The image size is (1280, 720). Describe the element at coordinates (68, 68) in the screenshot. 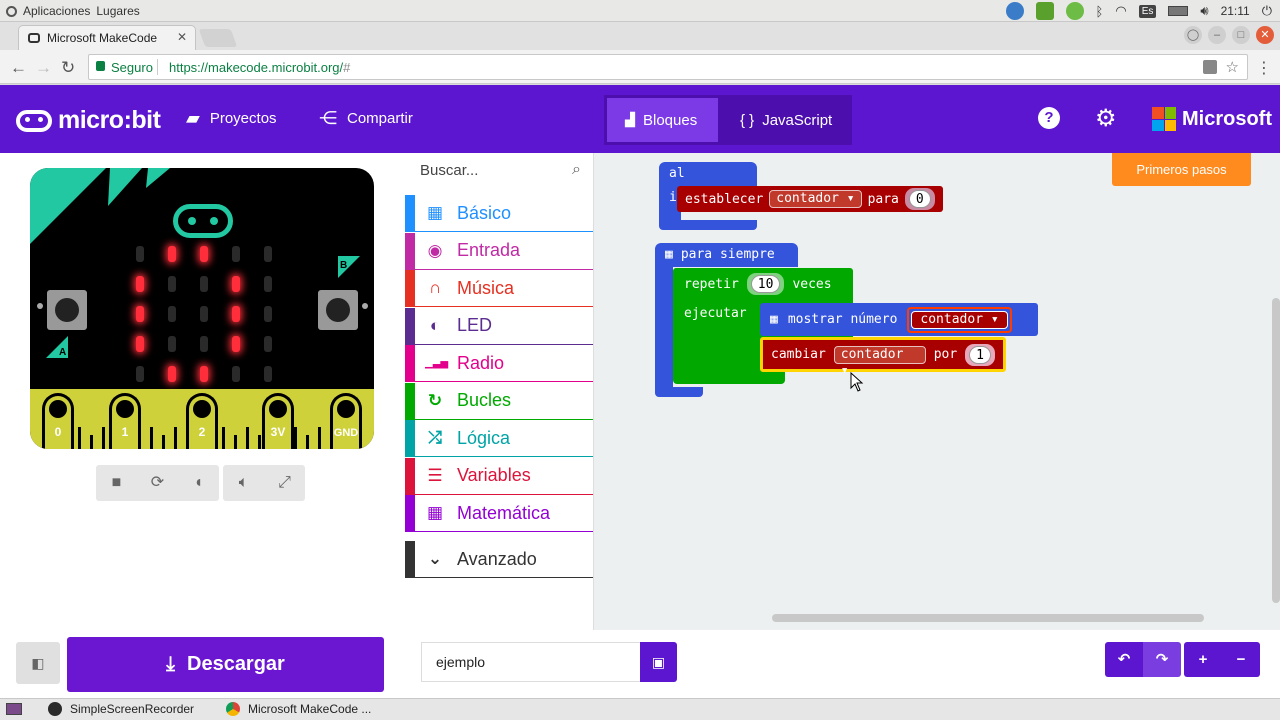

I see `reload-icon: ↻` at that location.